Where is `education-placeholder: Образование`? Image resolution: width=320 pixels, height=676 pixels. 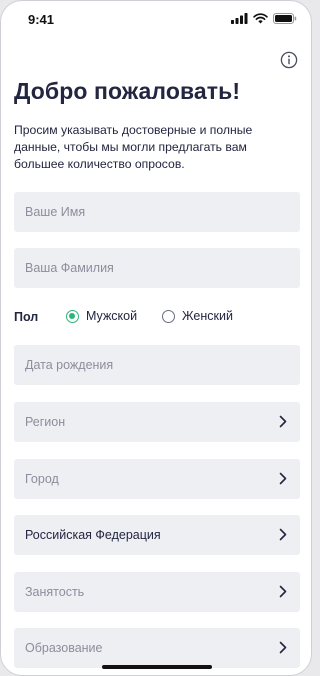
education-placeholder: Образование is located at coordinates (64, 648).